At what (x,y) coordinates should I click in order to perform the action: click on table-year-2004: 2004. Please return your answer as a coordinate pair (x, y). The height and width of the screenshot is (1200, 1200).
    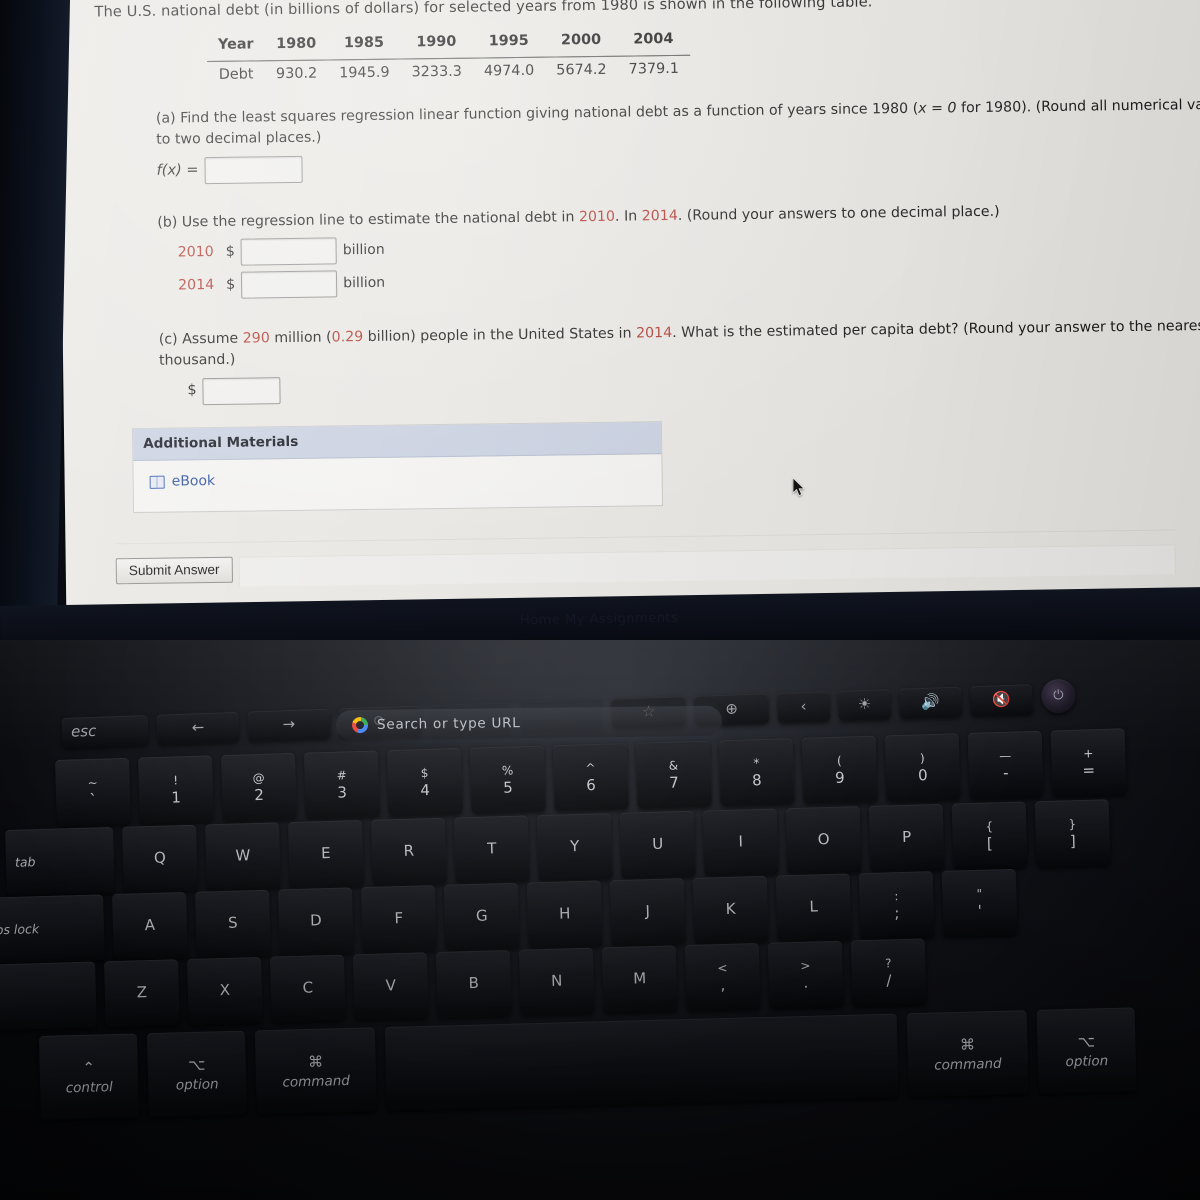
    Looking at the image, I should click on (653, 39).